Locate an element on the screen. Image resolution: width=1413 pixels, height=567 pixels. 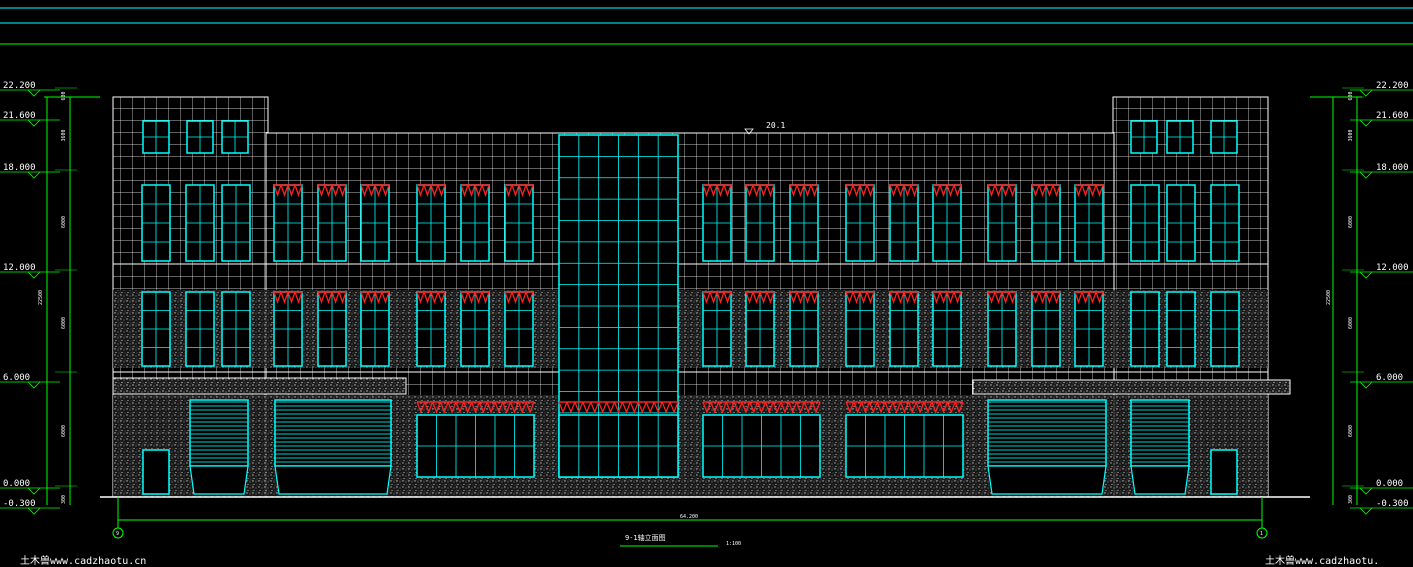
level-mark-left: 12.000 is located at coordinates (30, 271).